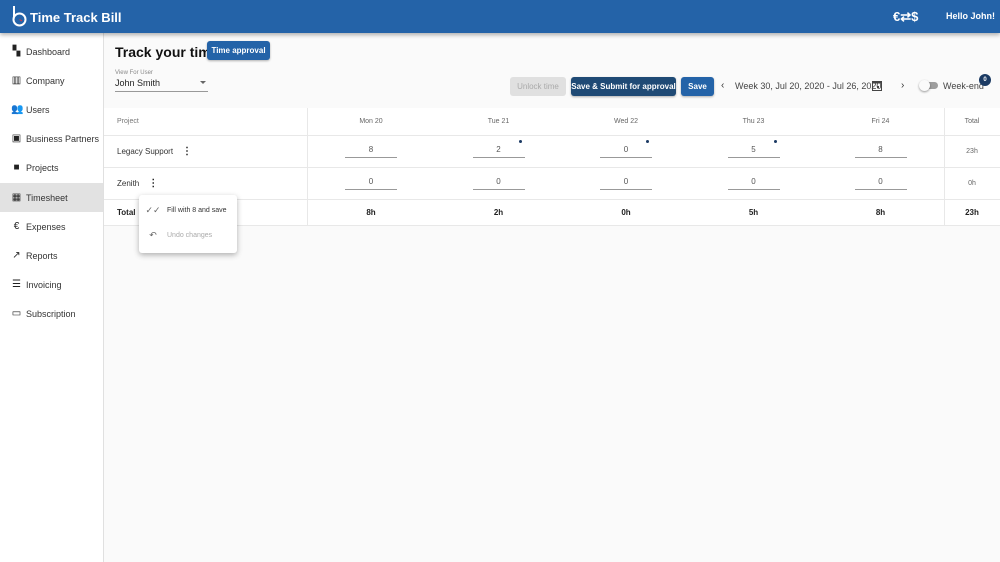 Image resolution: width=1000 pixels, height=562 pixels. What do you see at coordinates (16, 197) in the screenshot?
I see `calendar-icon: ▦` at bounding box center [16, 197].